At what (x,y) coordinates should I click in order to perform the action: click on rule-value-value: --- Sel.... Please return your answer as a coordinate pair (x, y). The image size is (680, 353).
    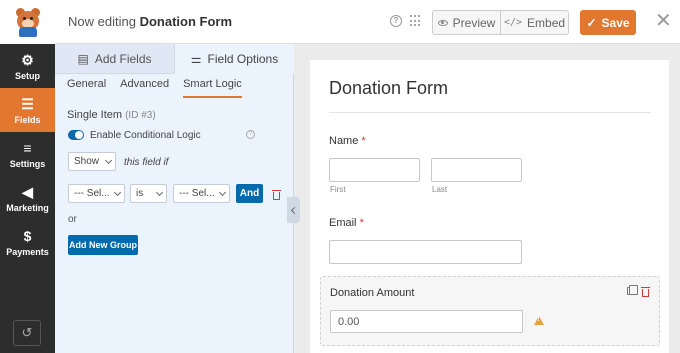
    Looking at the image, I should click on (197, 193).